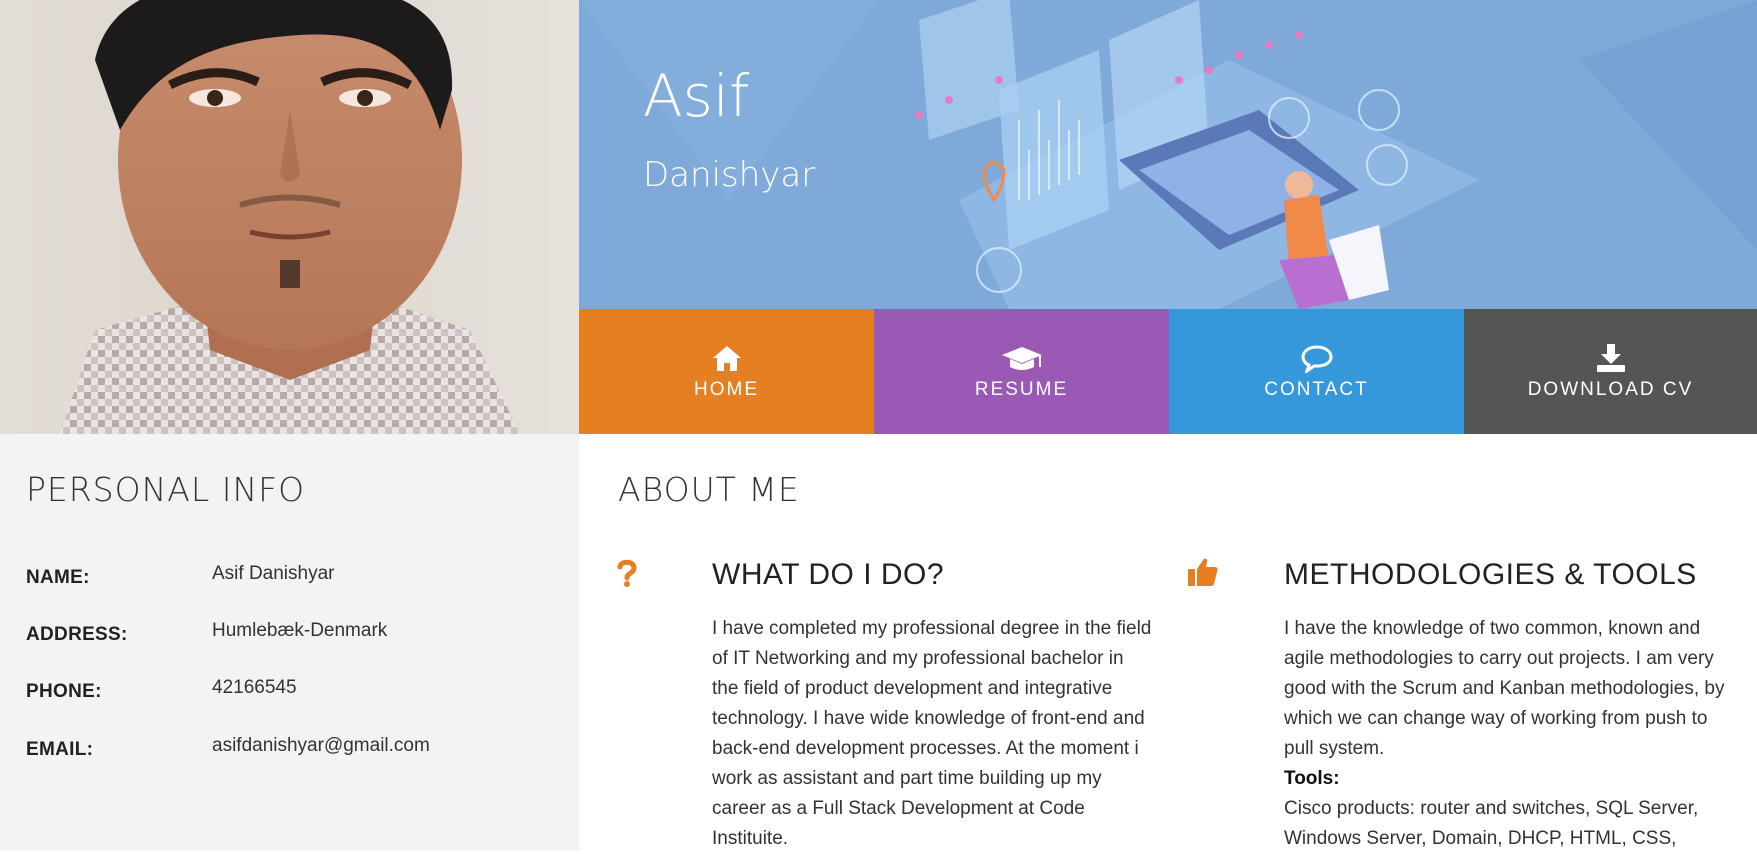 Image resolution: width=1757 pixels, height=854 pixels. Describe the element at coordinates (1490, 574) in the screenshot. I see `methodologies-tools-title: METHODOLOGIES & TOOLS` at that location.